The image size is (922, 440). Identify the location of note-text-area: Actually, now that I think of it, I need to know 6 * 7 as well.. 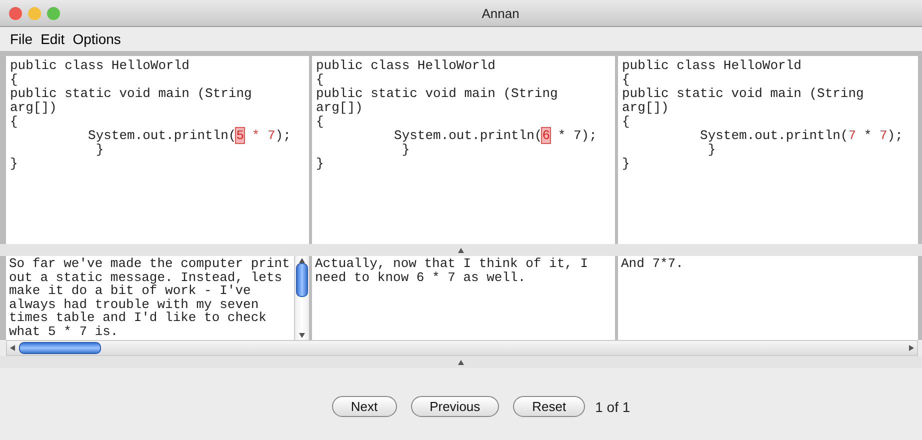
(463, 298).